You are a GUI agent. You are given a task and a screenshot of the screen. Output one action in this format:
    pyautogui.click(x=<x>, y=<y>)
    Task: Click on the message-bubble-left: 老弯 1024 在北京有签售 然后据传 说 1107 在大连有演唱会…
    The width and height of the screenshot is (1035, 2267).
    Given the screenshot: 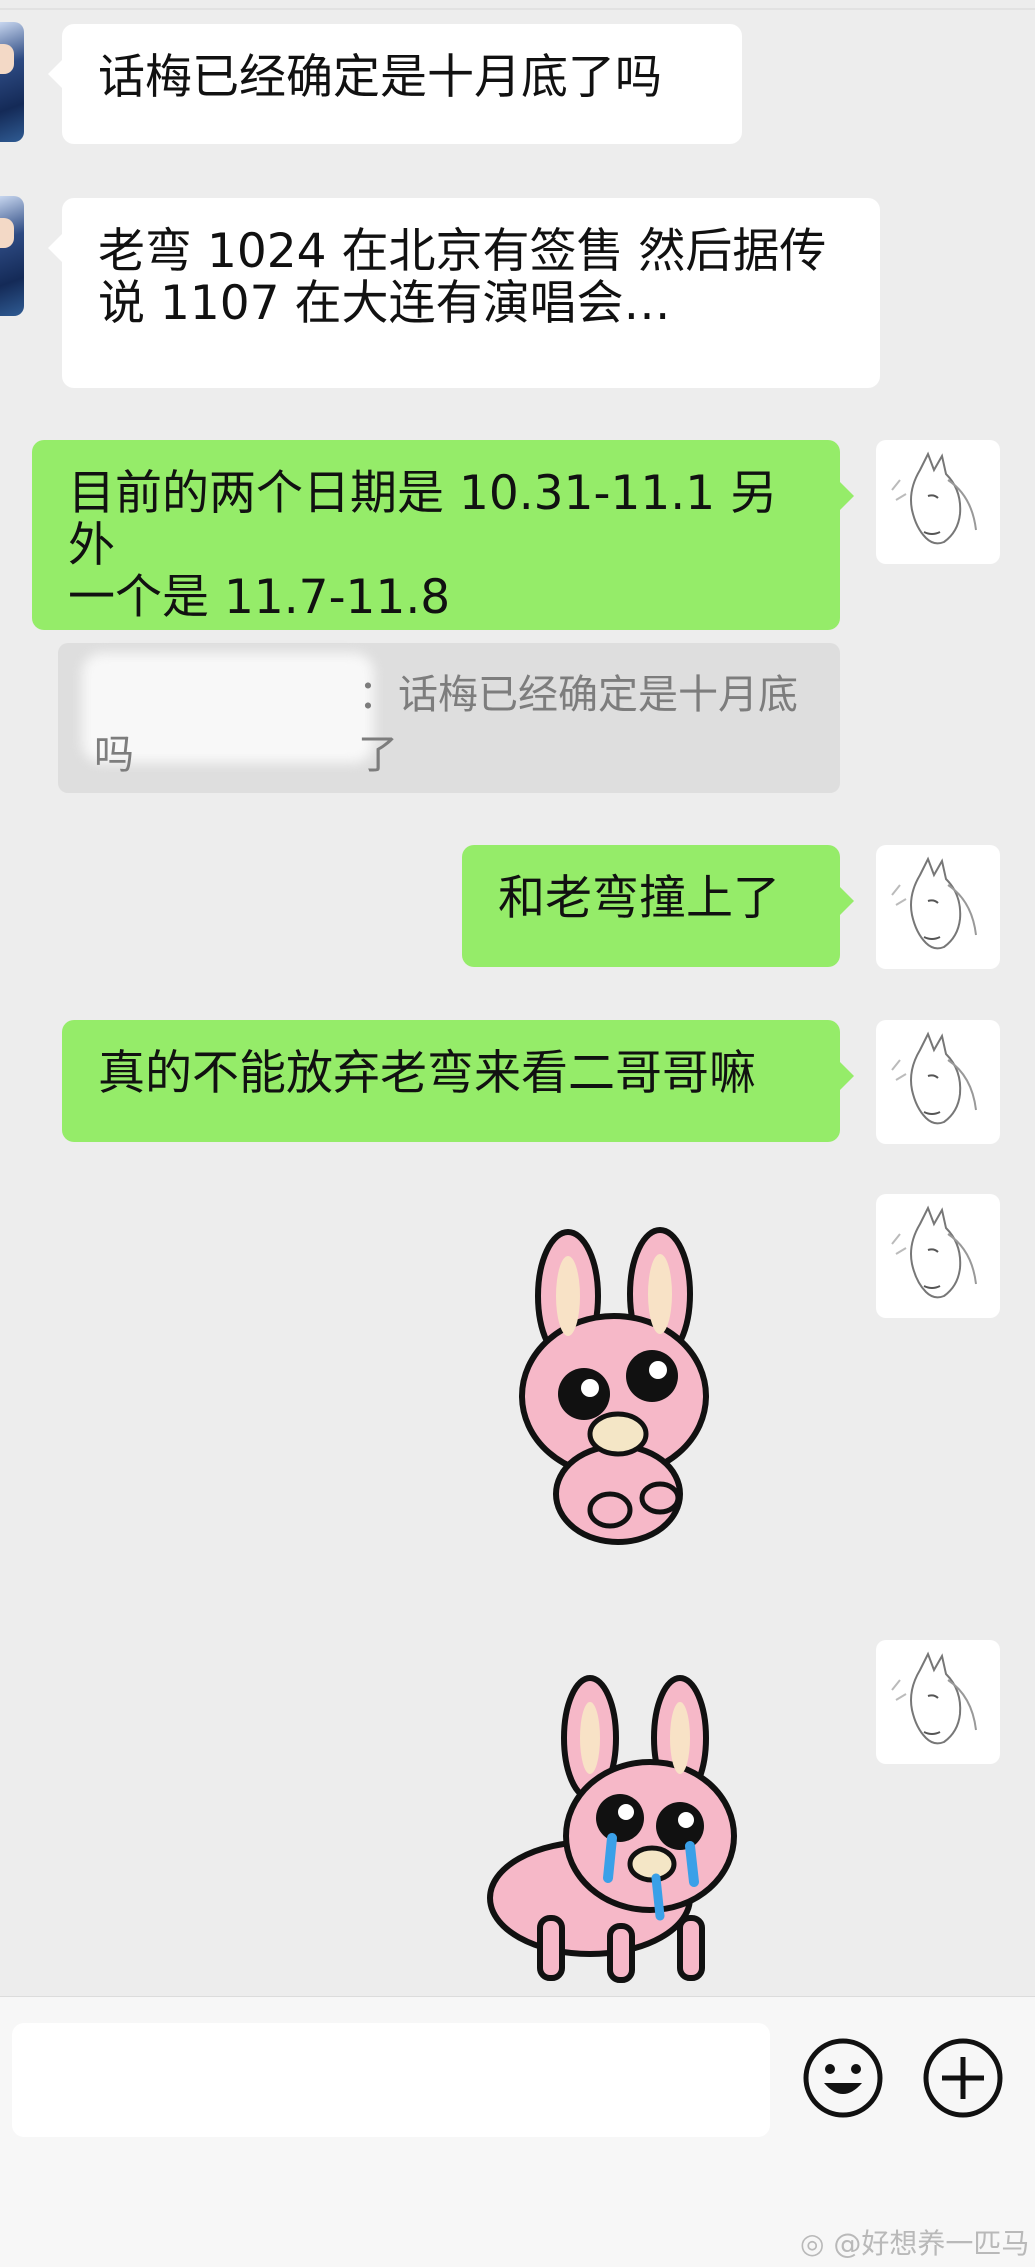 What is the action you would take?
    pyautogui.click(x=464, y=293)
    